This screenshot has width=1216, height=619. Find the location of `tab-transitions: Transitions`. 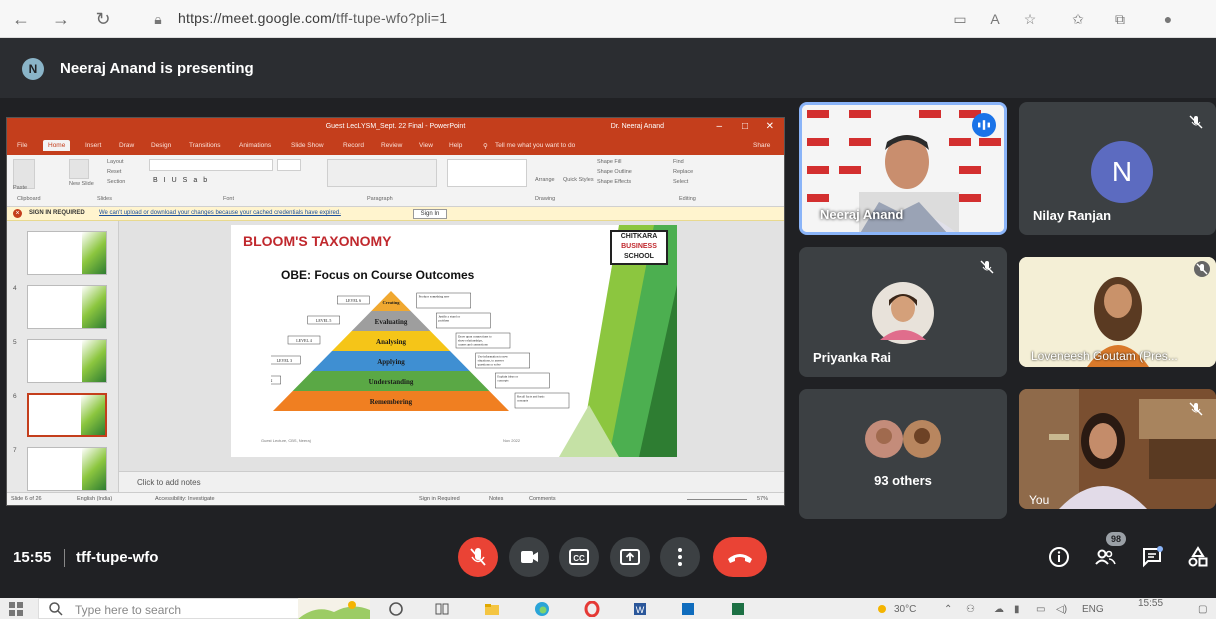

tab-transitions: Transitions is located at coordinates (205, 145).